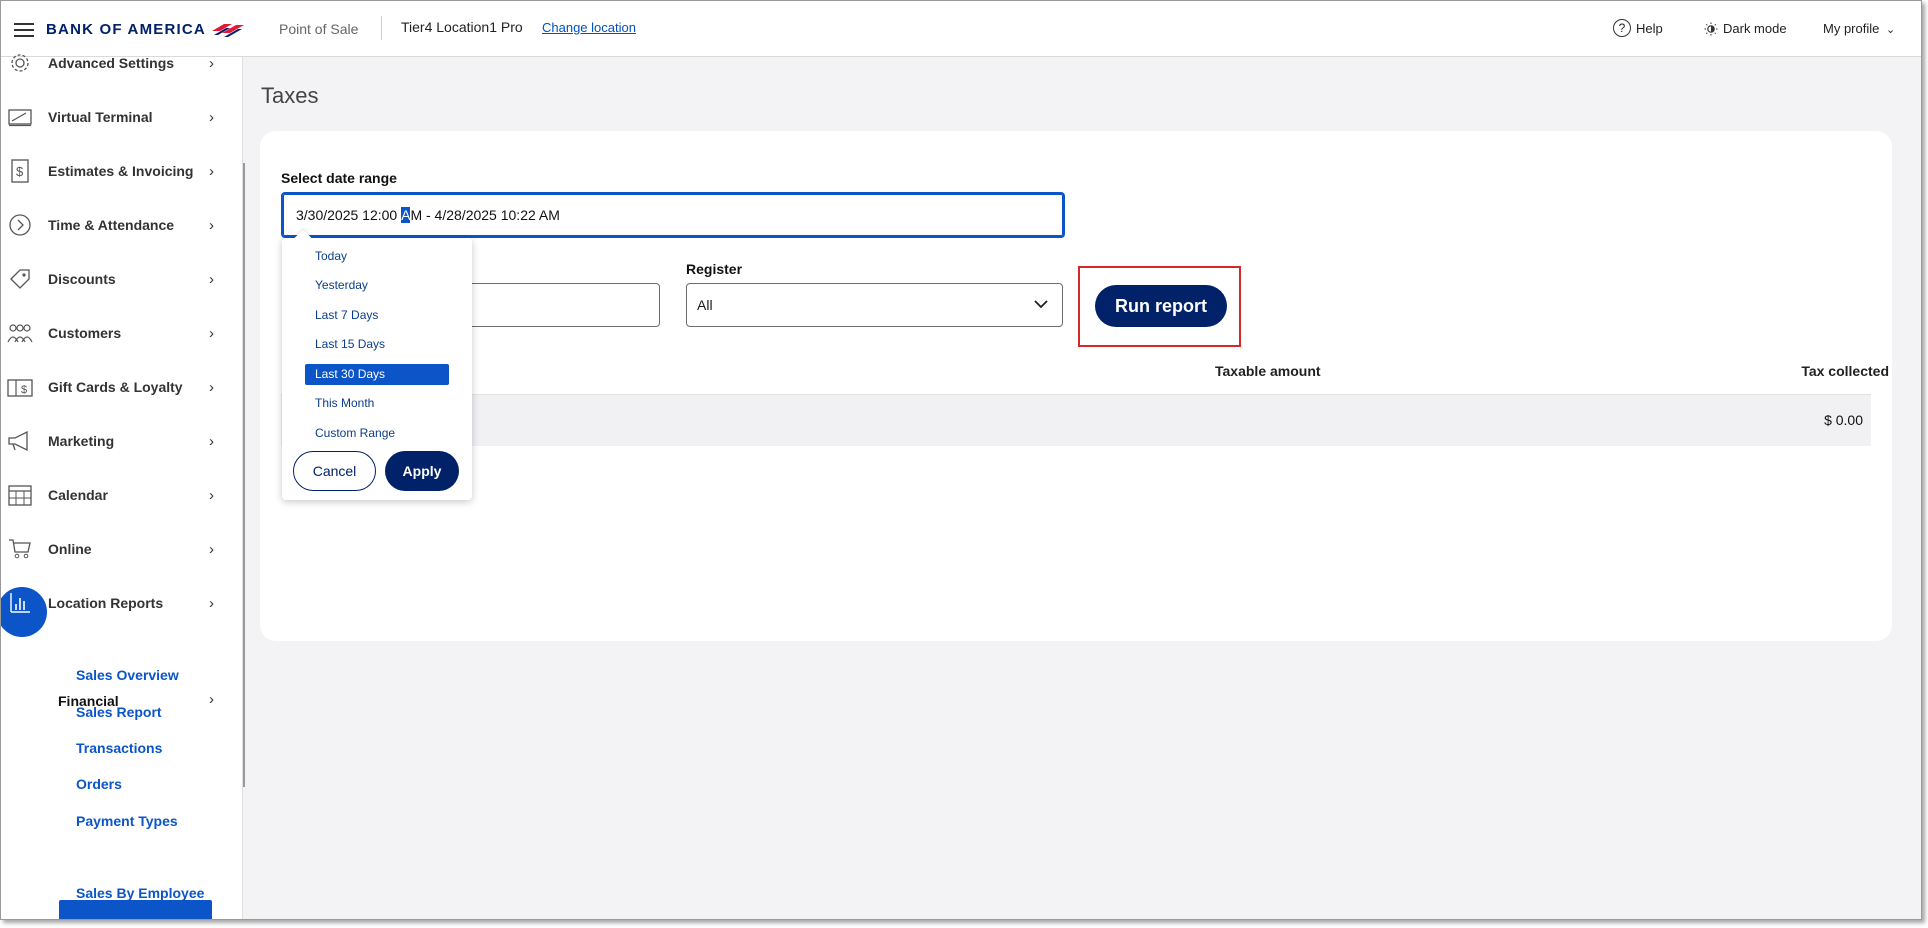  Describe the element at coordinates (99, 784) in the screenshot. I see `sidebar-subitem-orders: Orders` at that location.